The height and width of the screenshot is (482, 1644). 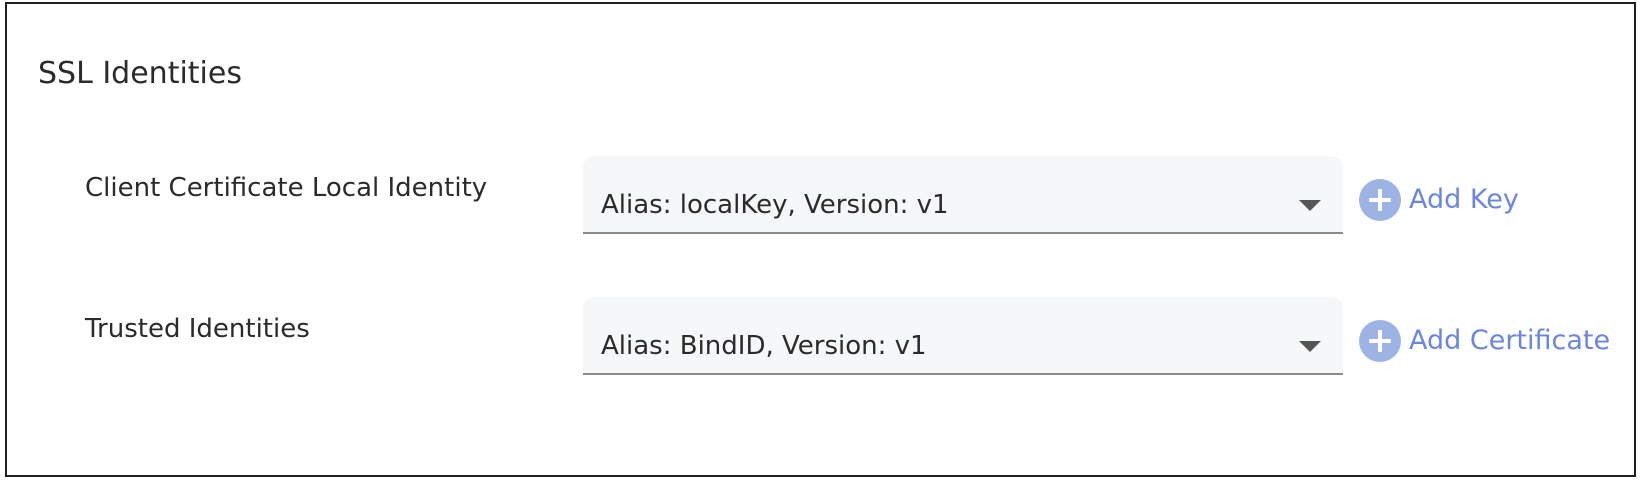 What do you see at coordinates (140, 73) in the screenshot?
I see `section-title: SSL Identities` at bounding box center [140, 73].